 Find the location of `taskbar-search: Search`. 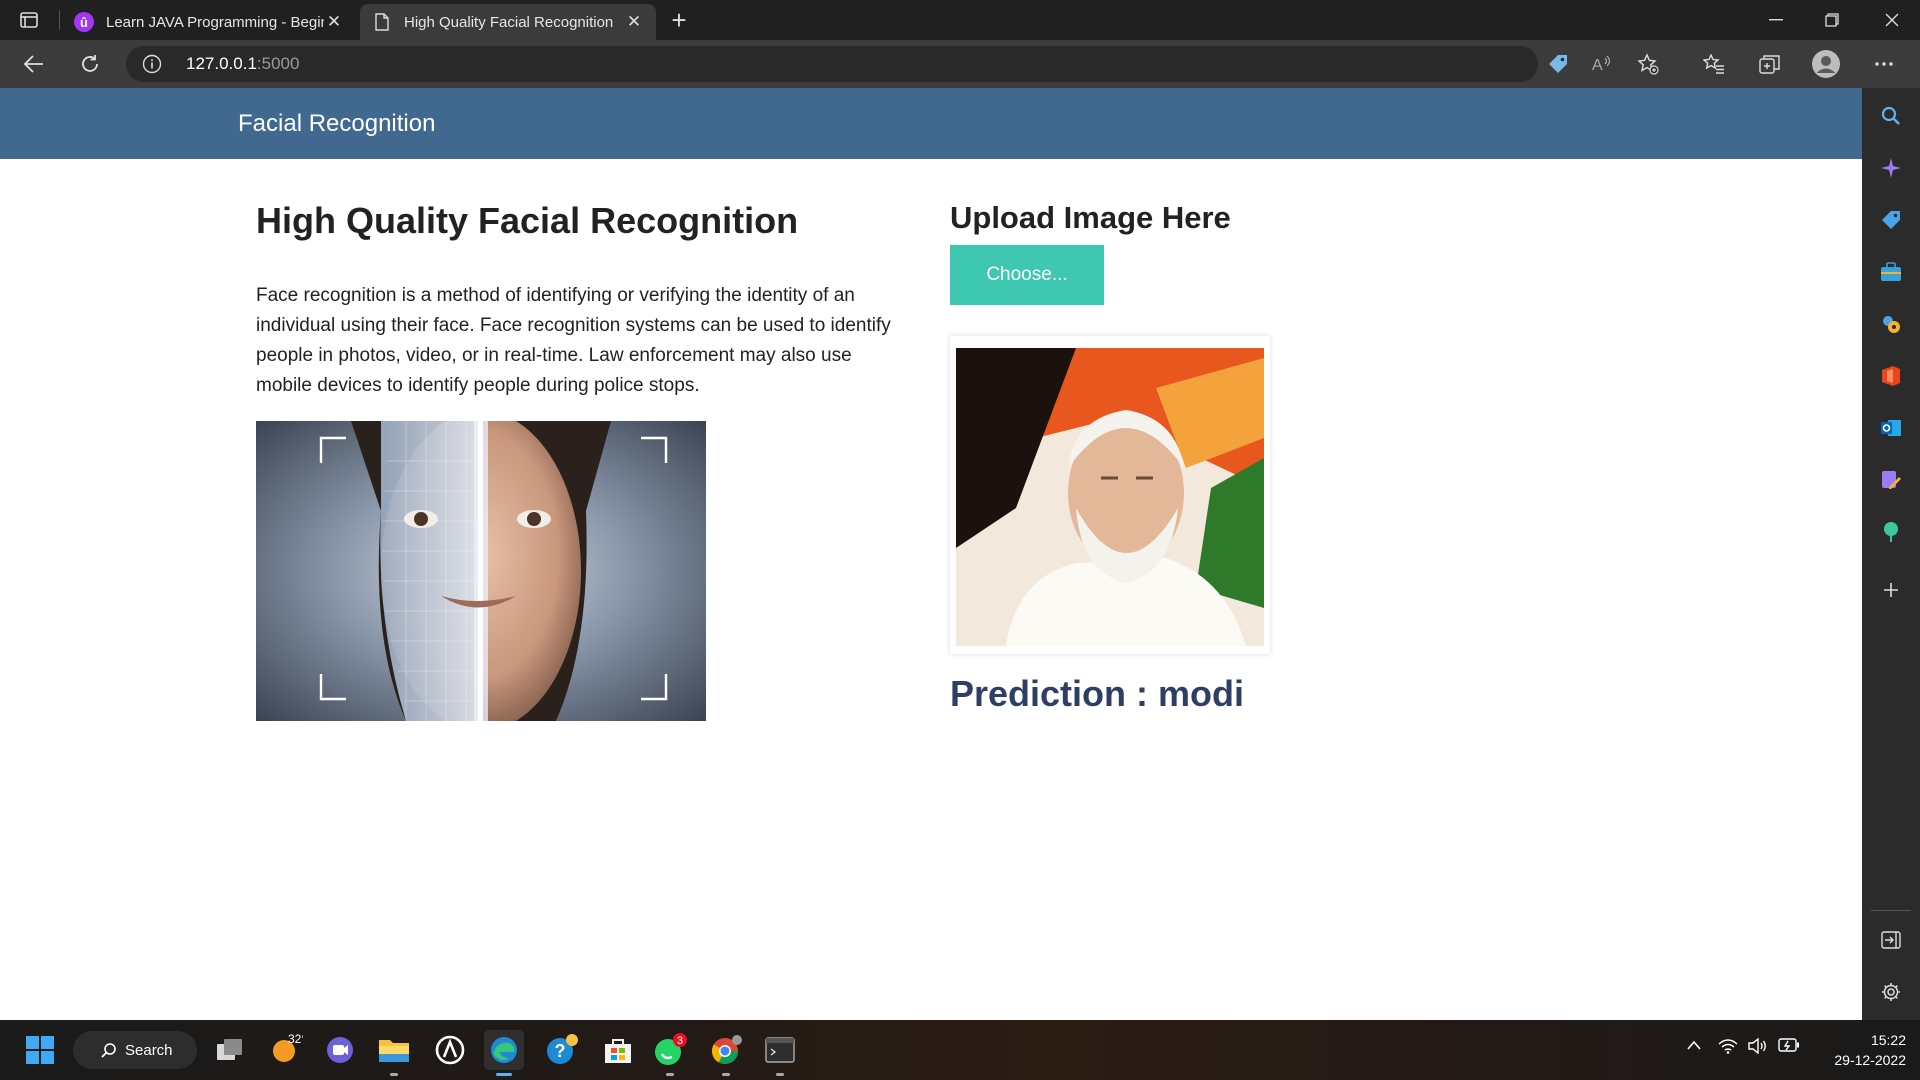

taskbar-search: Search is located at coordinates (135, 1050).